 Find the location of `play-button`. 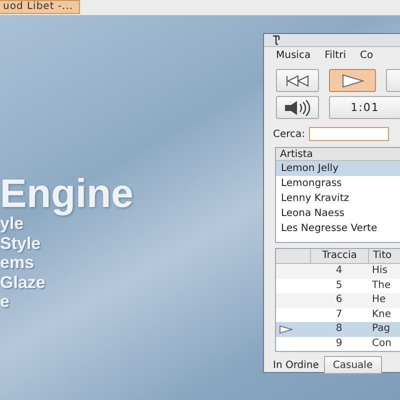

play-button is located at coordinates (352, 80).